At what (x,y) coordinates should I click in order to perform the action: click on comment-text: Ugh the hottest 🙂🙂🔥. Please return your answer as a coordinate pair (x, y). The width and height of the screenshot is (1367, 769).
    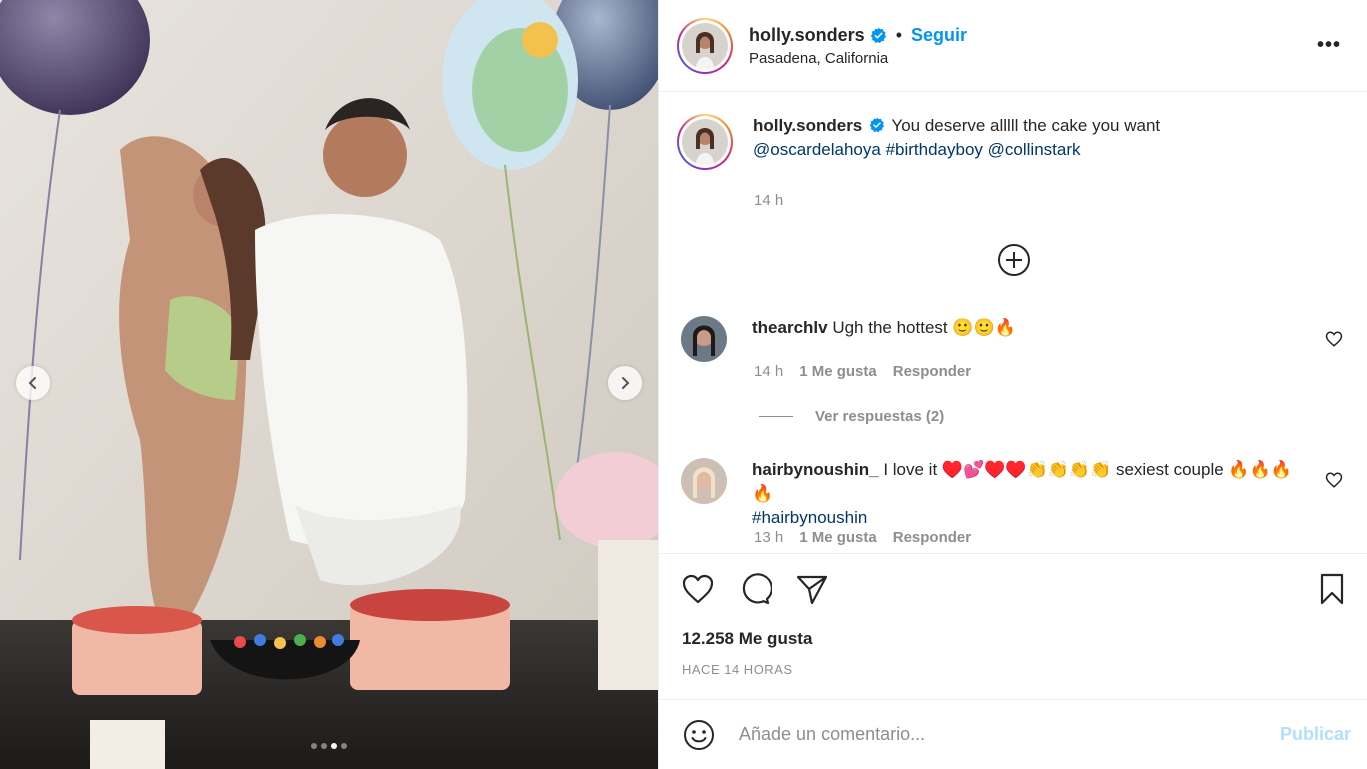
    Looking at the image, I should click on (924, 327).